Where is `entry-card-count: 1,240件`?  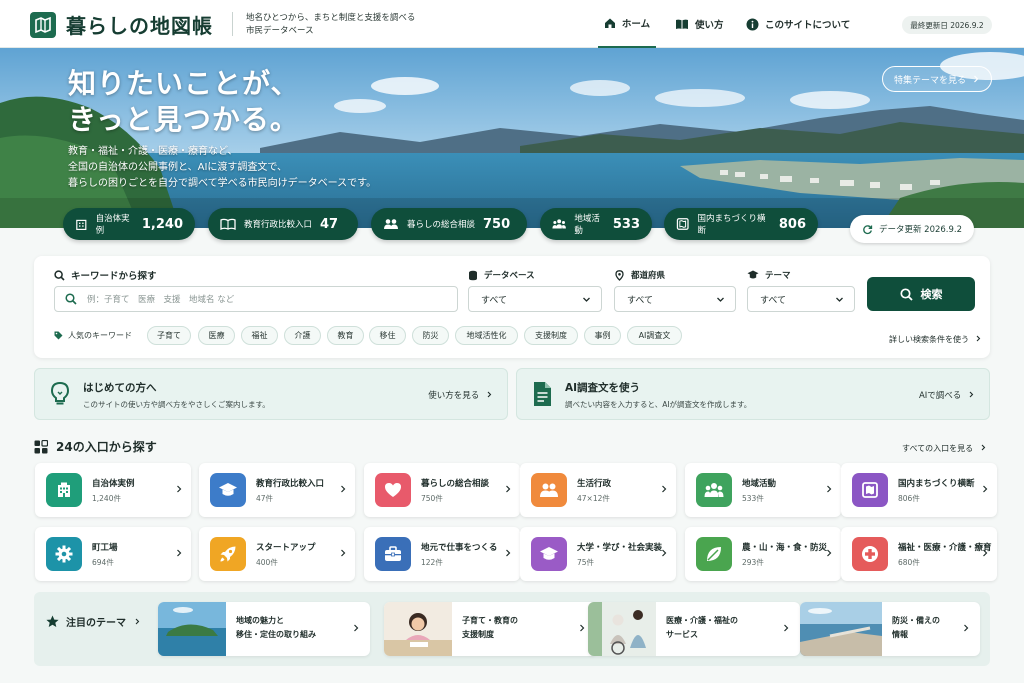
entry-card-count: 1,240件 is located at coordinates (106, 498).